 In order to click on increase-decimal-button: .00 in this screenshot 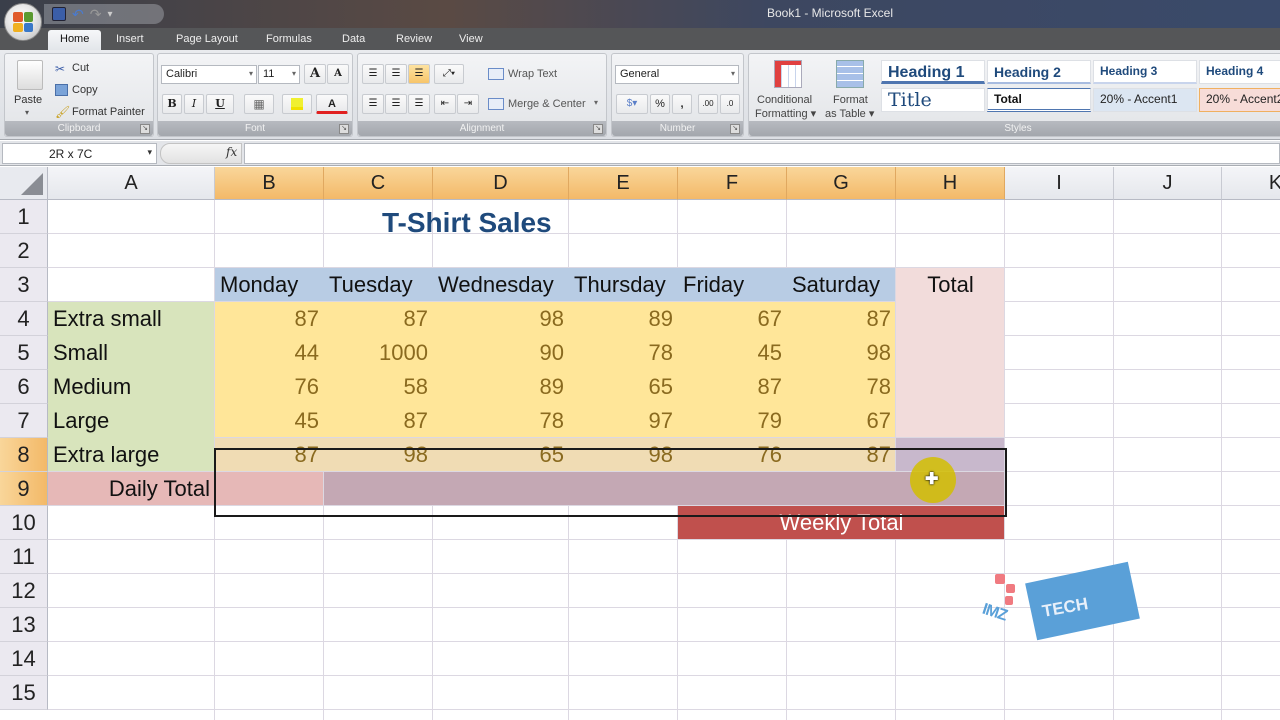, I will do `click(708, 104)`.